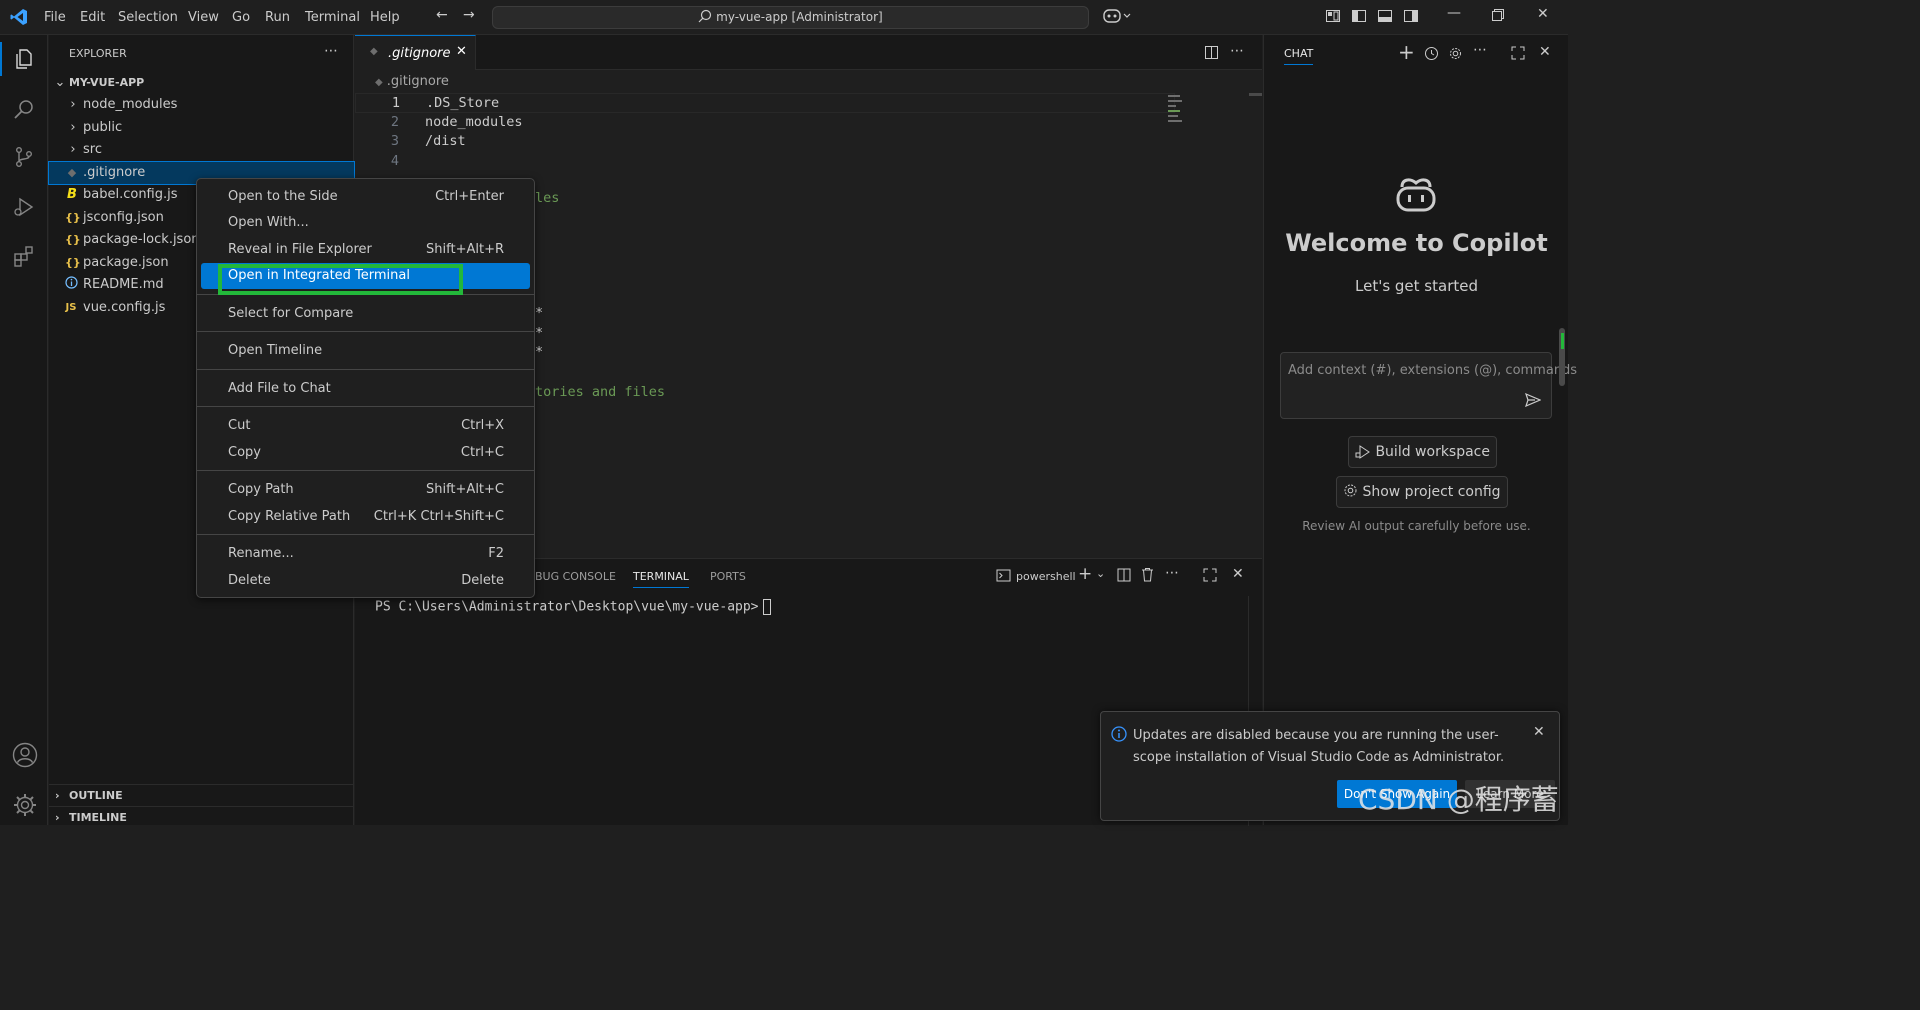 The height and width of the screenshot is (1010, 1920). Describe the element at coordinates (201, 150) in the screenshot. I see `tree-item-src: › src` at that location.